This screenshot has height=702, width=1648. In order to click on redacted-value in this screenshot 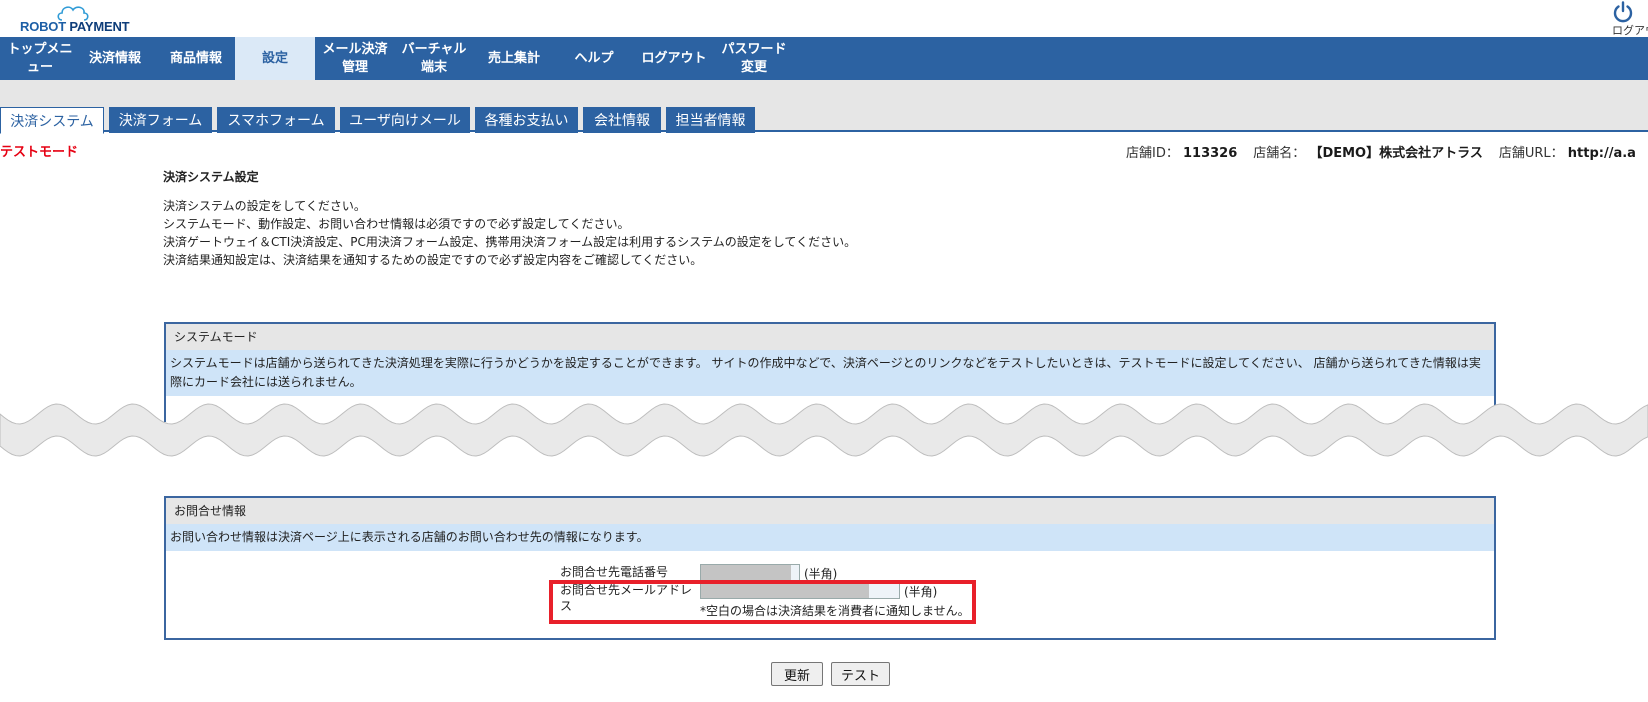, I will do `click(746, 572)`.